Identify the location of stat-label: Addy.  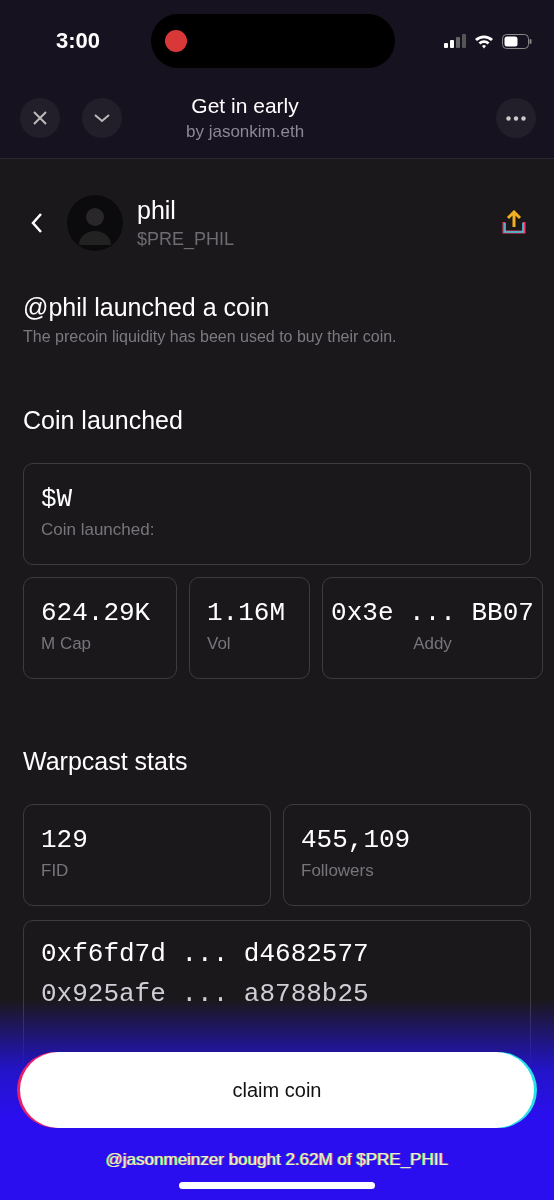
(432, 644).